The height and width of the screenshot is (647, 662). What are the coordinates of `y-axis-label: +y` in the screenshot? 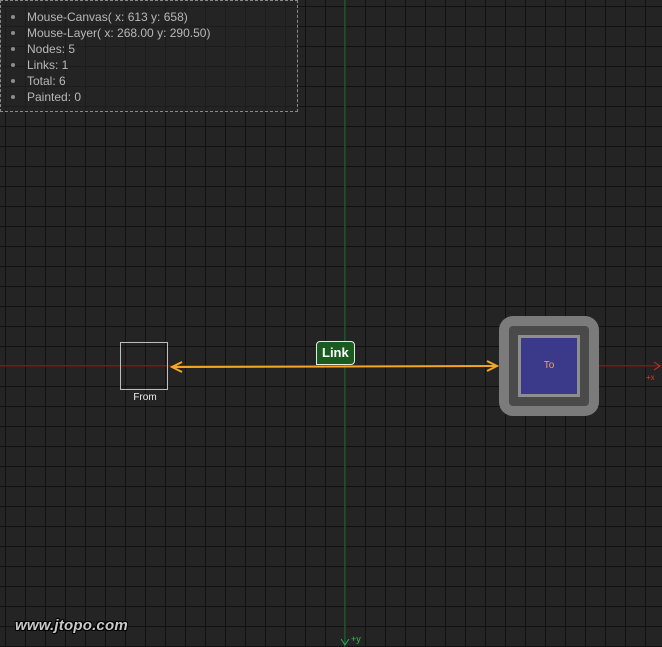 It's located at (356, 639).